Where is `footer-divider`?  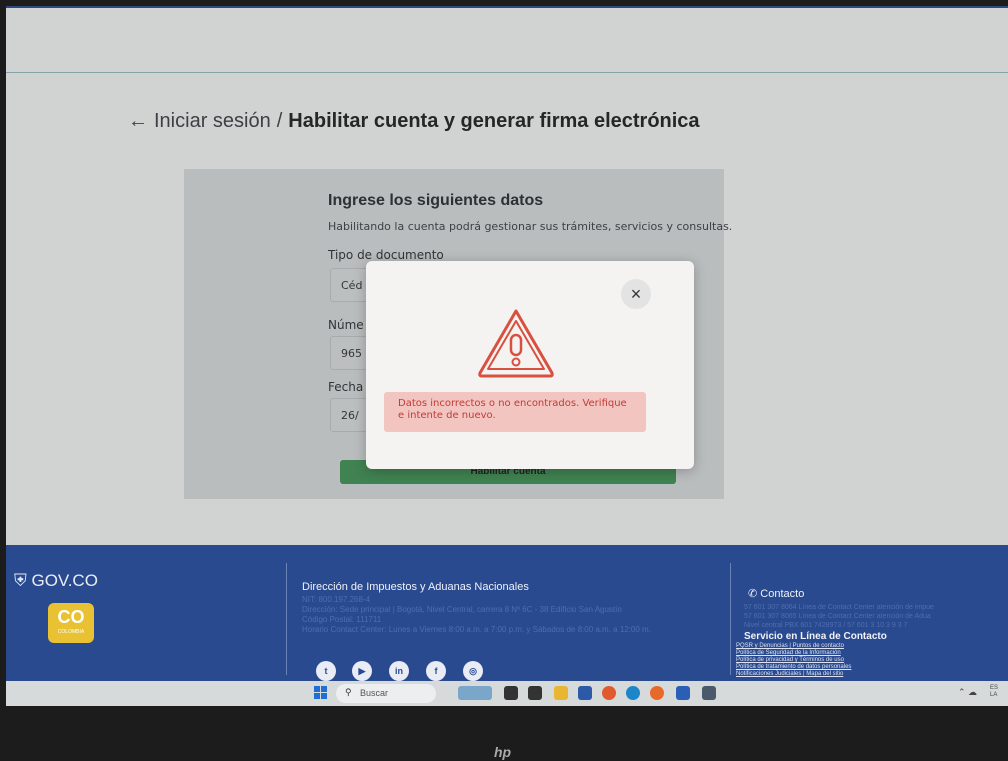 footer-divider is located at coordinates (286, 619).